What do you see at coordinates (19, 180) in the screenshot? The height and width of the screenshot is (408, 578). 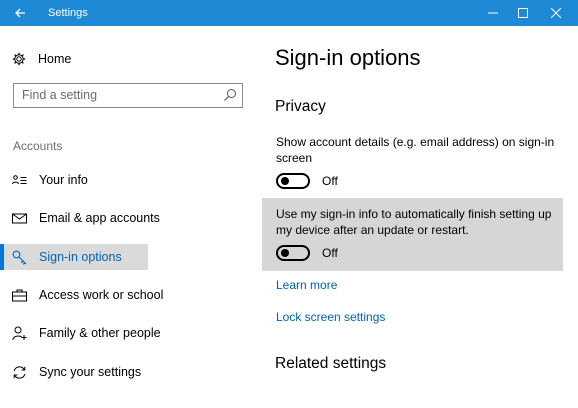 I see `person-card-icon` at bounding box center [19, 180].